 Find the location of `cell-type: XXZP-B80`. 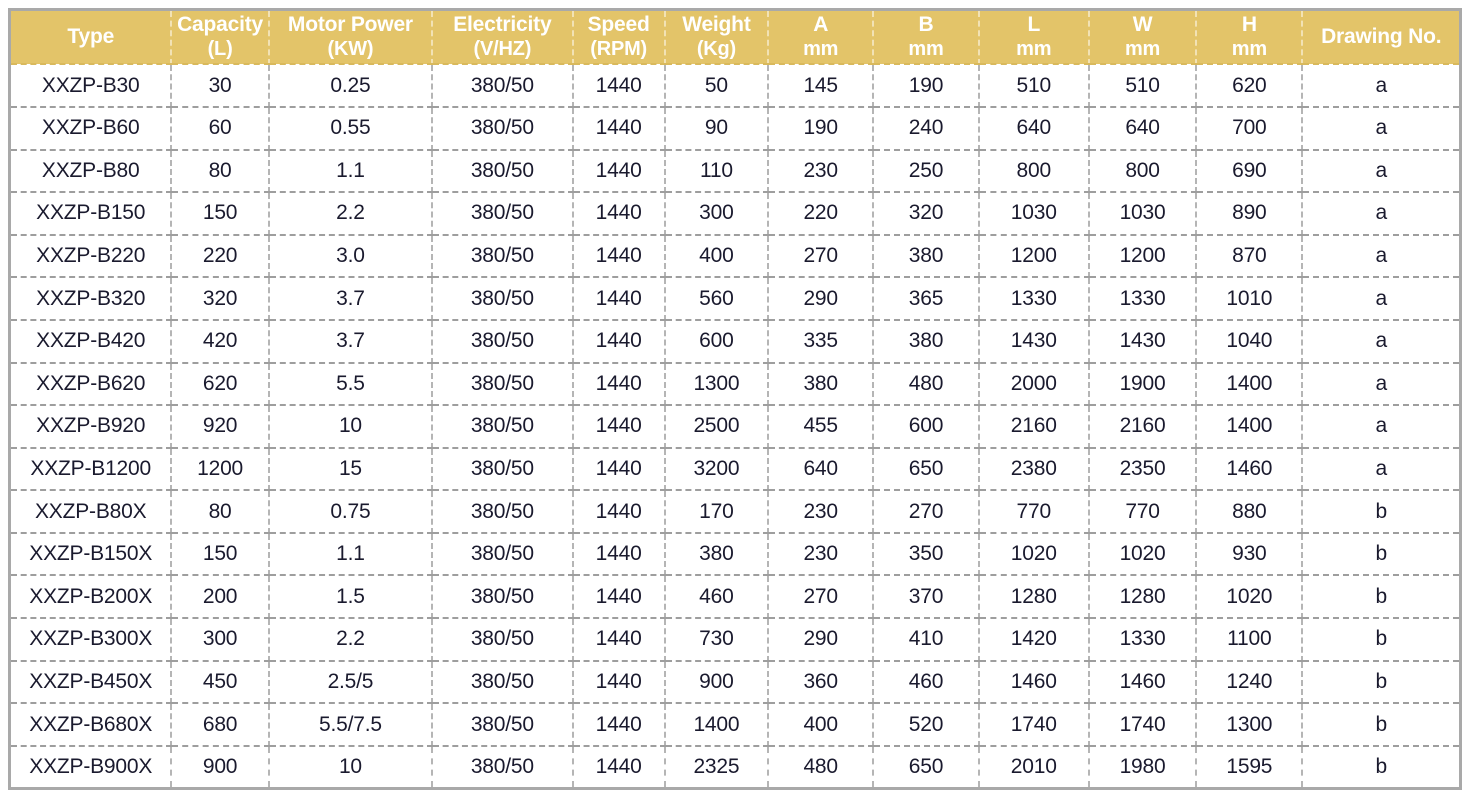

cell-type: XXZP-B80 is located at coordinates (92, 171).